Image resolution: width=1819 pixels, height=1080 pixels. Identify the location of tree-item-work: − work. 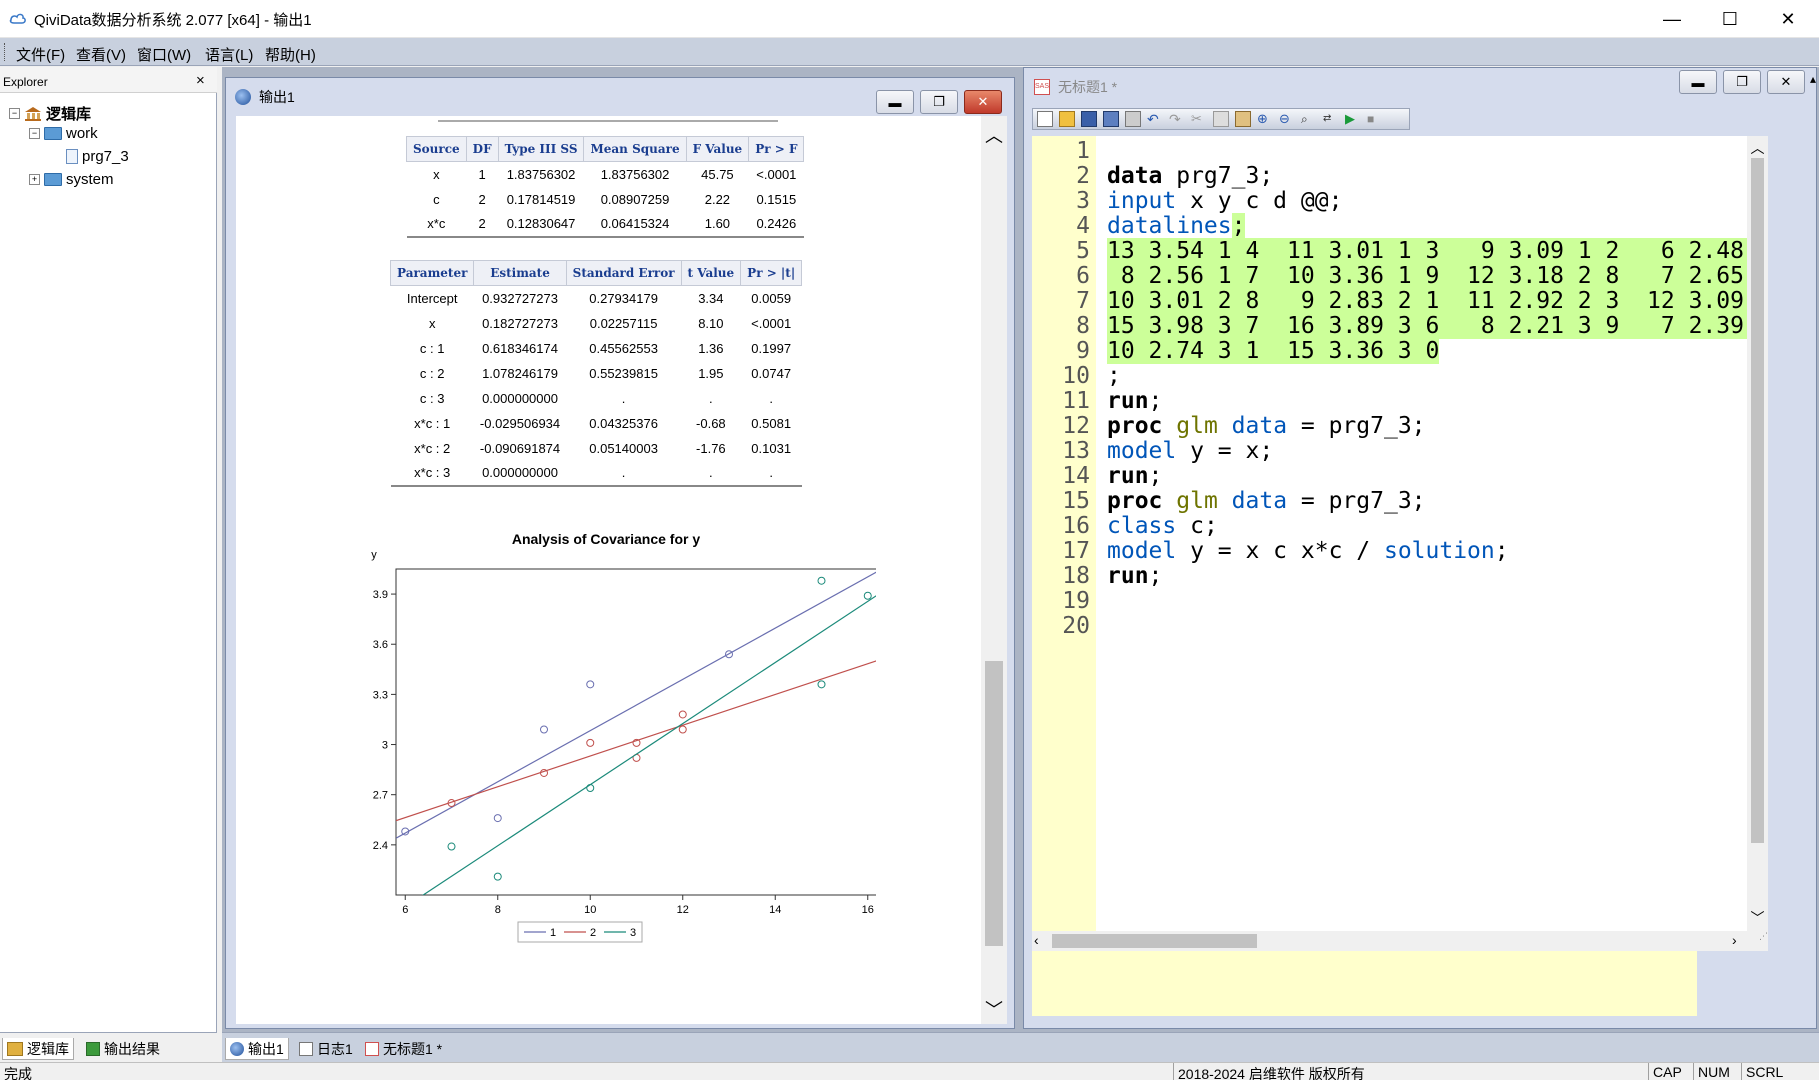
(63, 133).